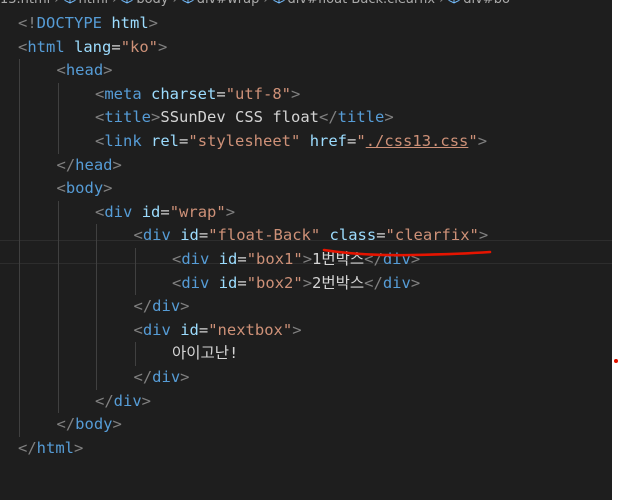 Image resolution: width=618 pixels, height=500 pixels. What do you see at coordinates (93, 46) in the screenshot?
I see `code-token-attr: lang` at bounding box center [93, 46].